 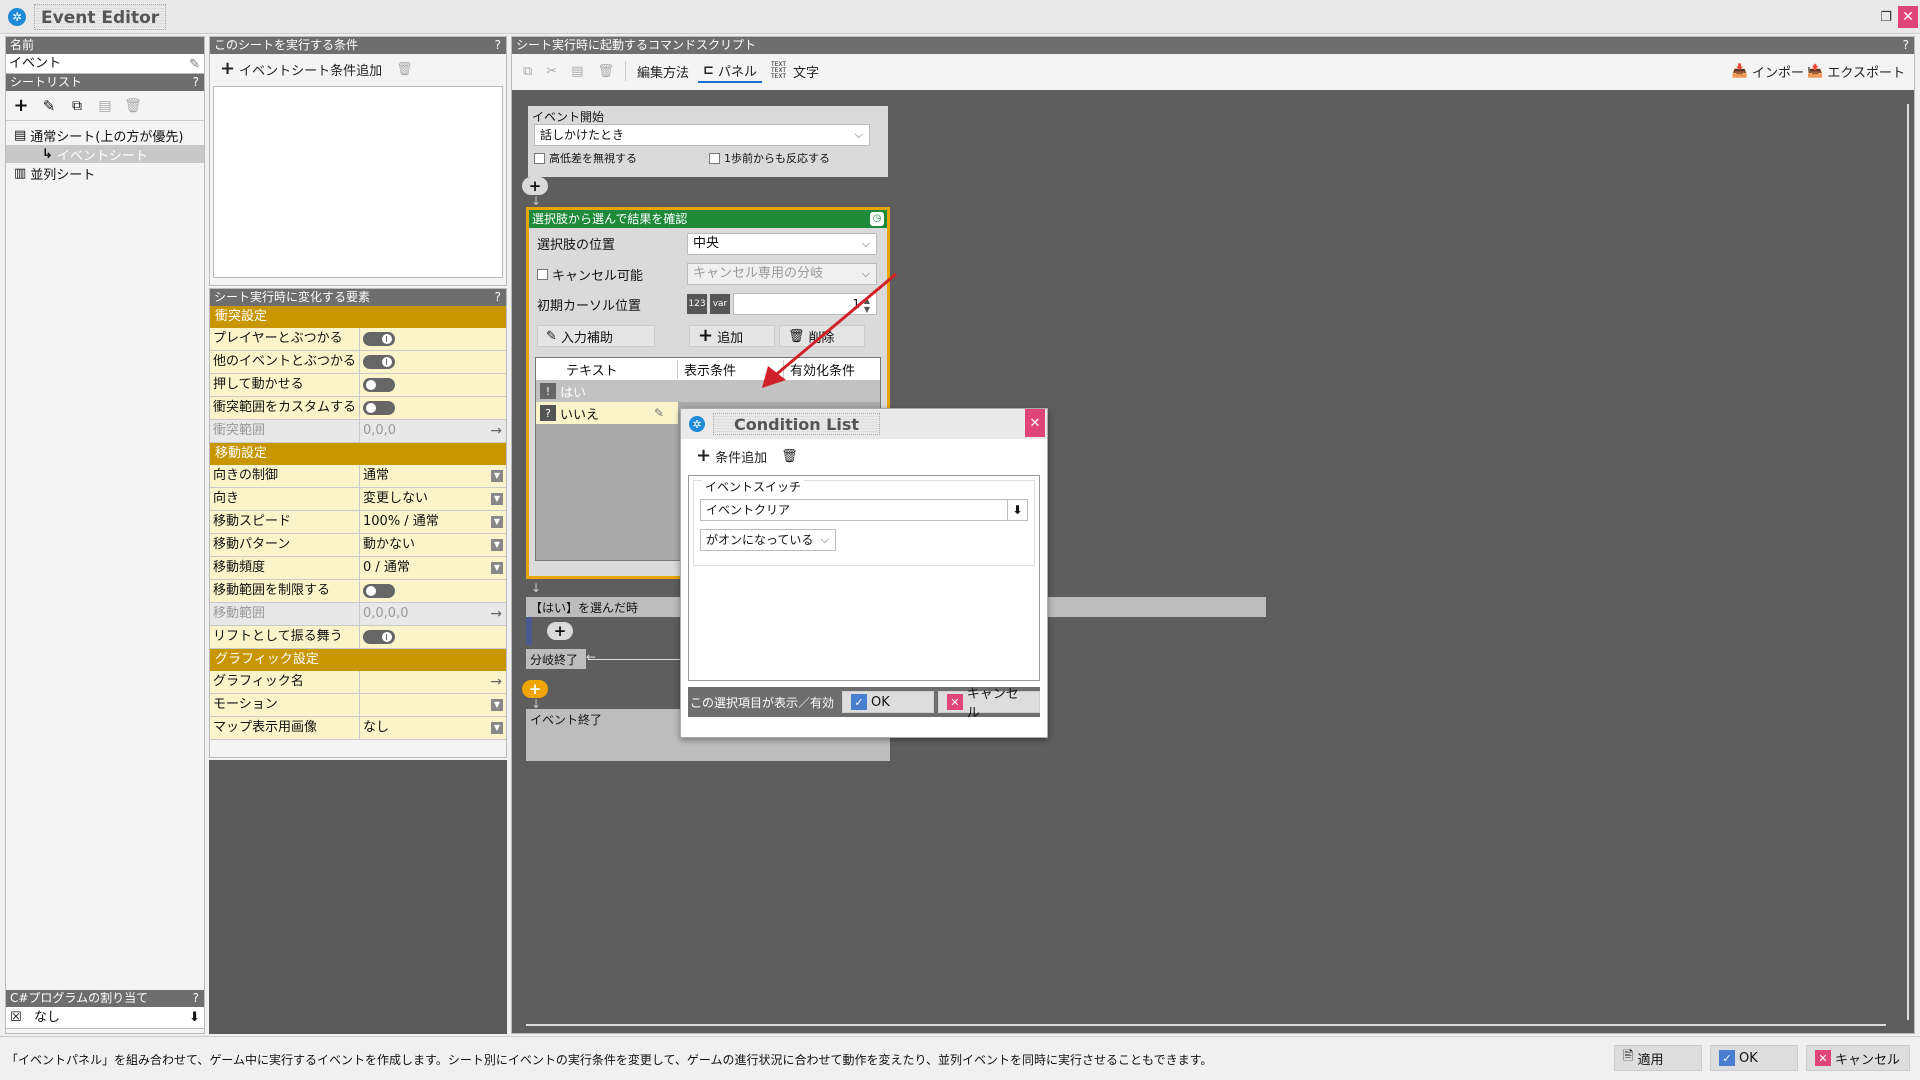 I want to click on trigger-select: 話しかけたとき ⌵, so click(x=702, y=135).